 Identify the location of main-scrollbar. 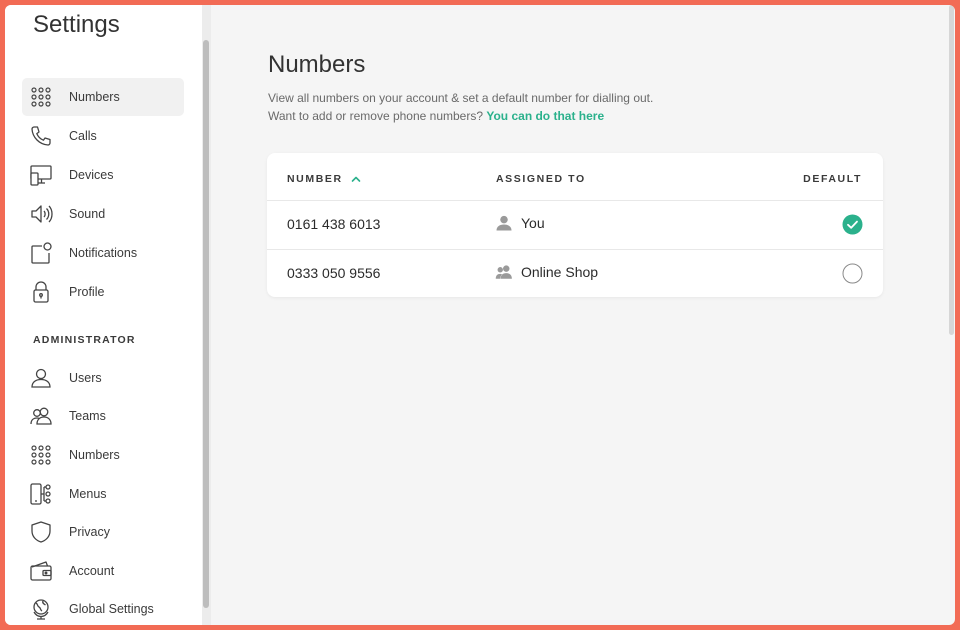
(951, 315).